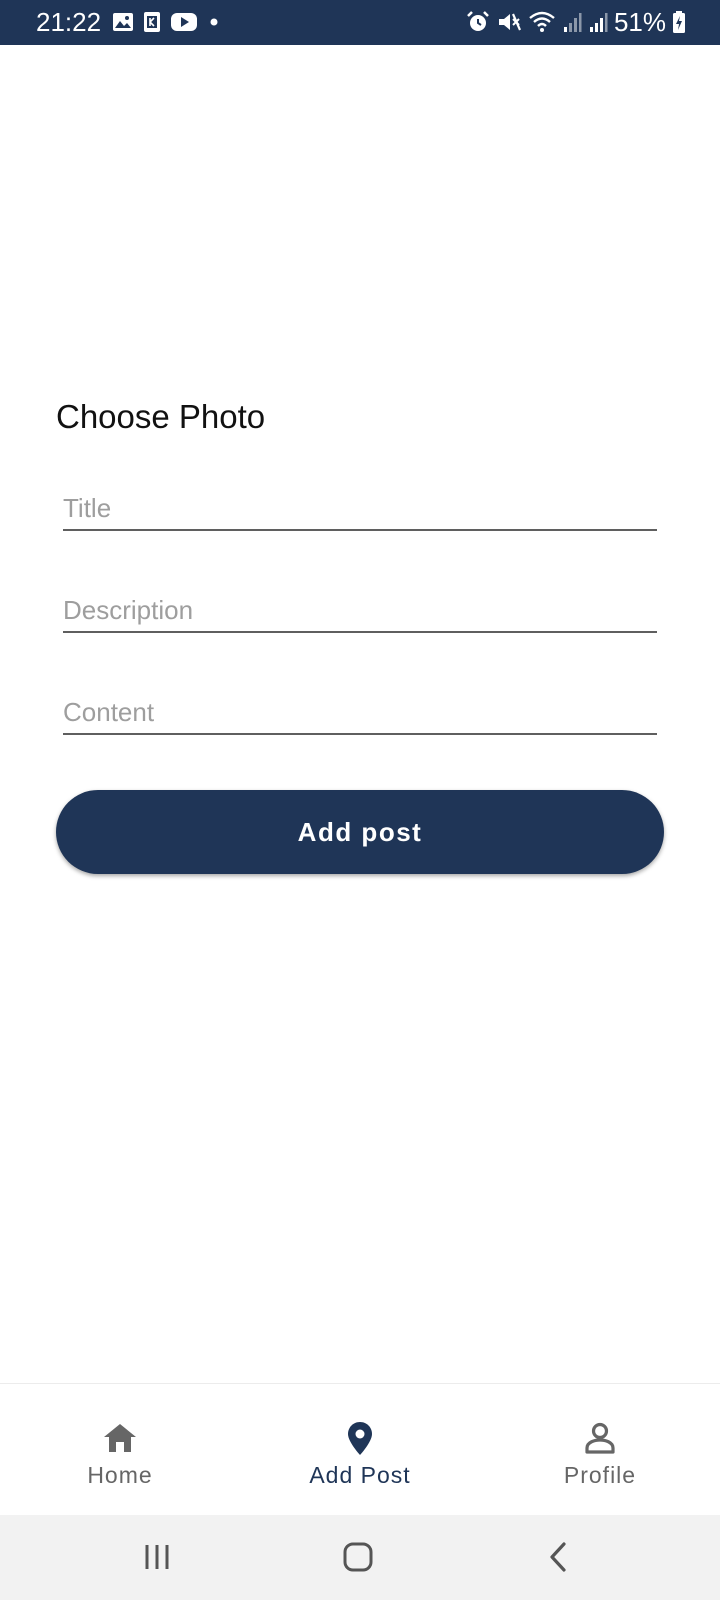  What do you see at coordinates (542, 22) in the screenshot?
I see `wifi-icon` at bounding box center [542, 22].